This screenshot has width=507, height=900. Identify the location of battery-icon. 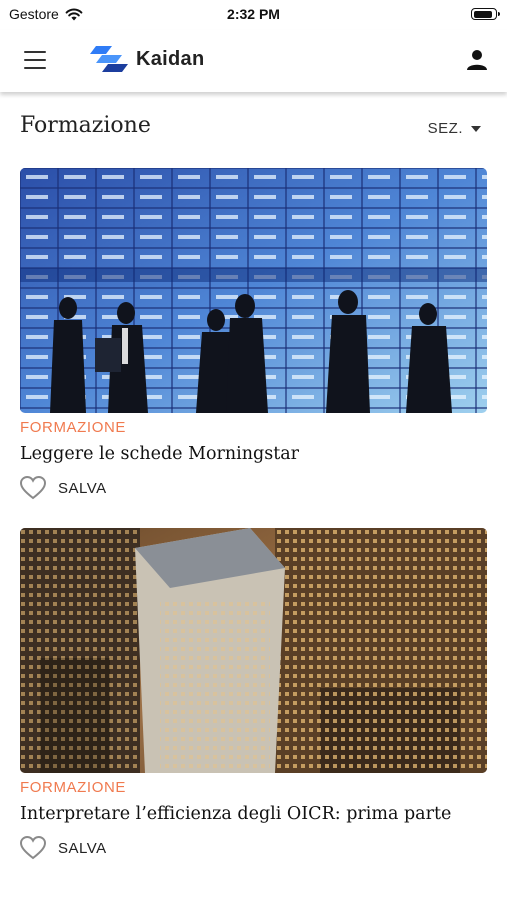
(485, 14).